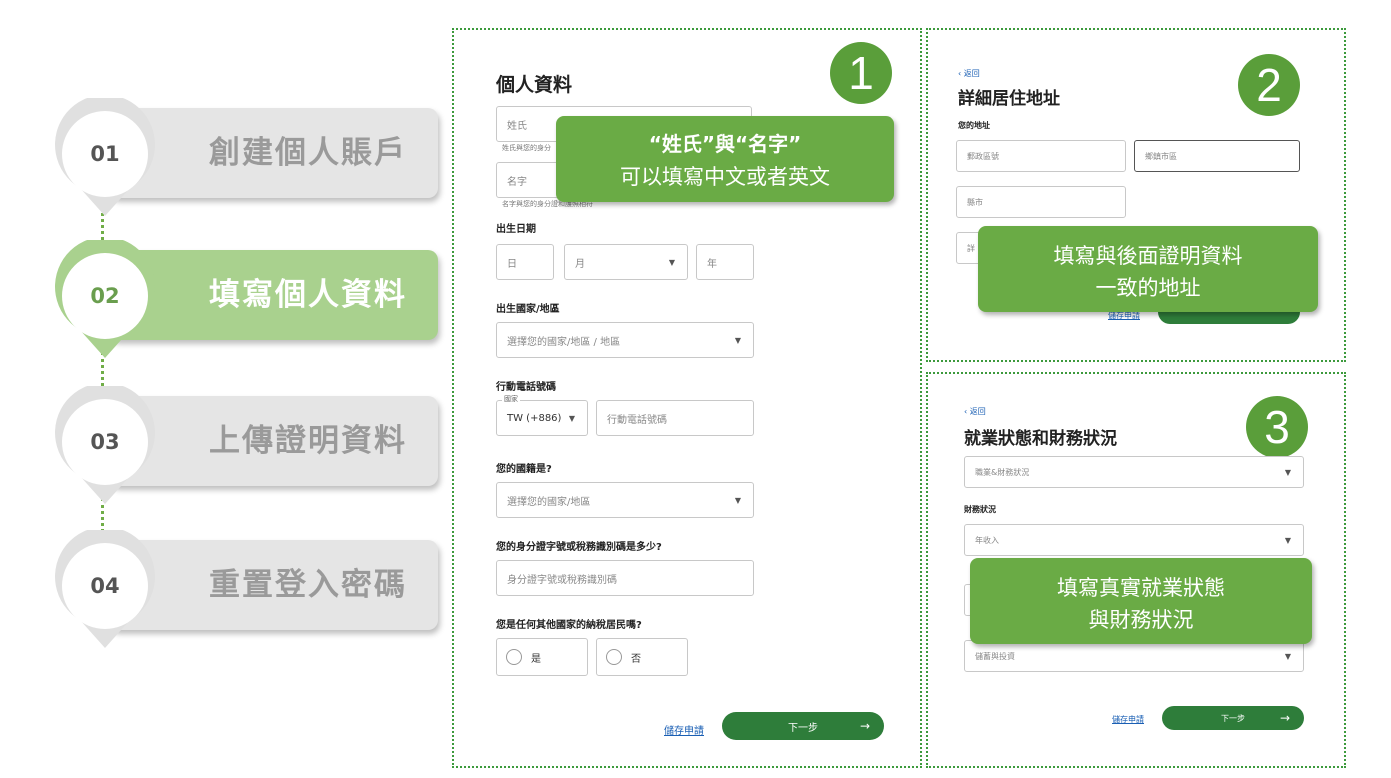 This screenshot has width=1391, height=778. Describe the element at coordinates (971, 248) in the screenshot. I see `address-detail-placeholder: 詳` at that location.